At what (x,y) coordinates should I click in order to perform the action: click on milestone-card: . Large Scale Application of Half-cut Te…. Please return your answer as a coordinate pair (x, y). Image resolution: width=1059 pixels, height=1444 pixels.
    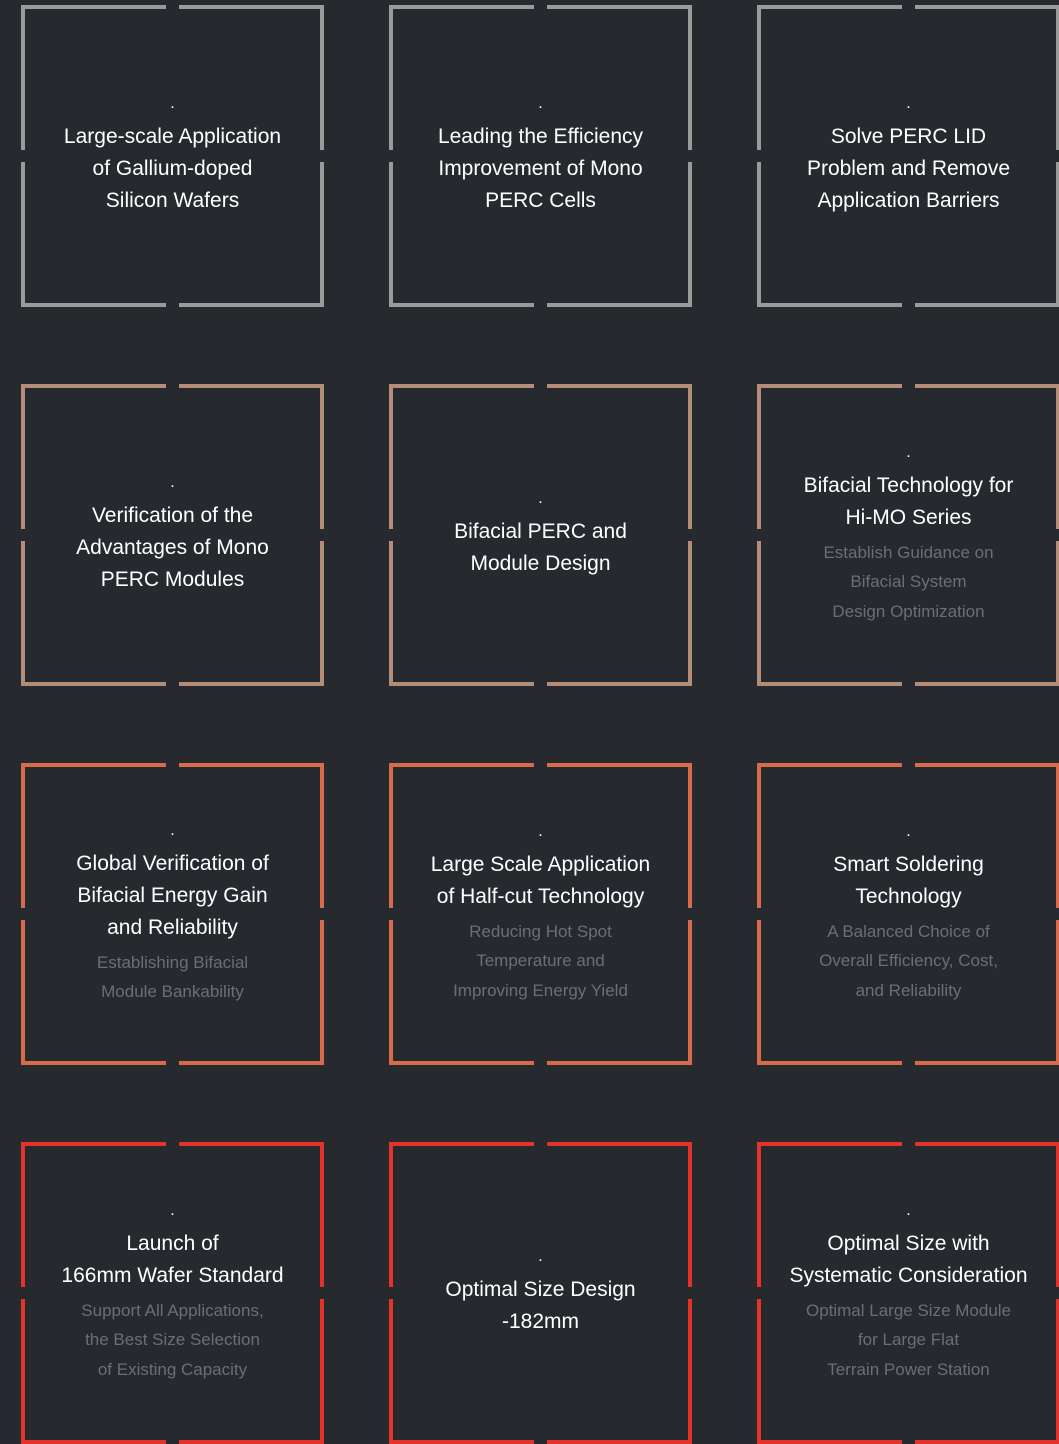
    Looking at the image, I should click on (540, 914).